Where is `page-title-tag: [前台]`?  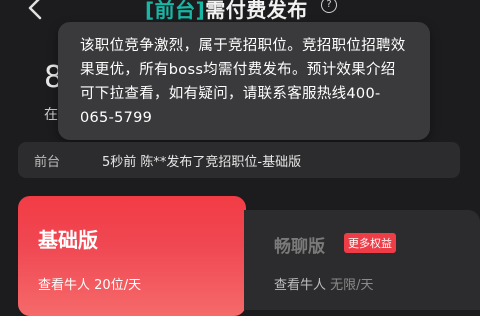
page-title-tag: [前台] is located at coordinates (175, 11).